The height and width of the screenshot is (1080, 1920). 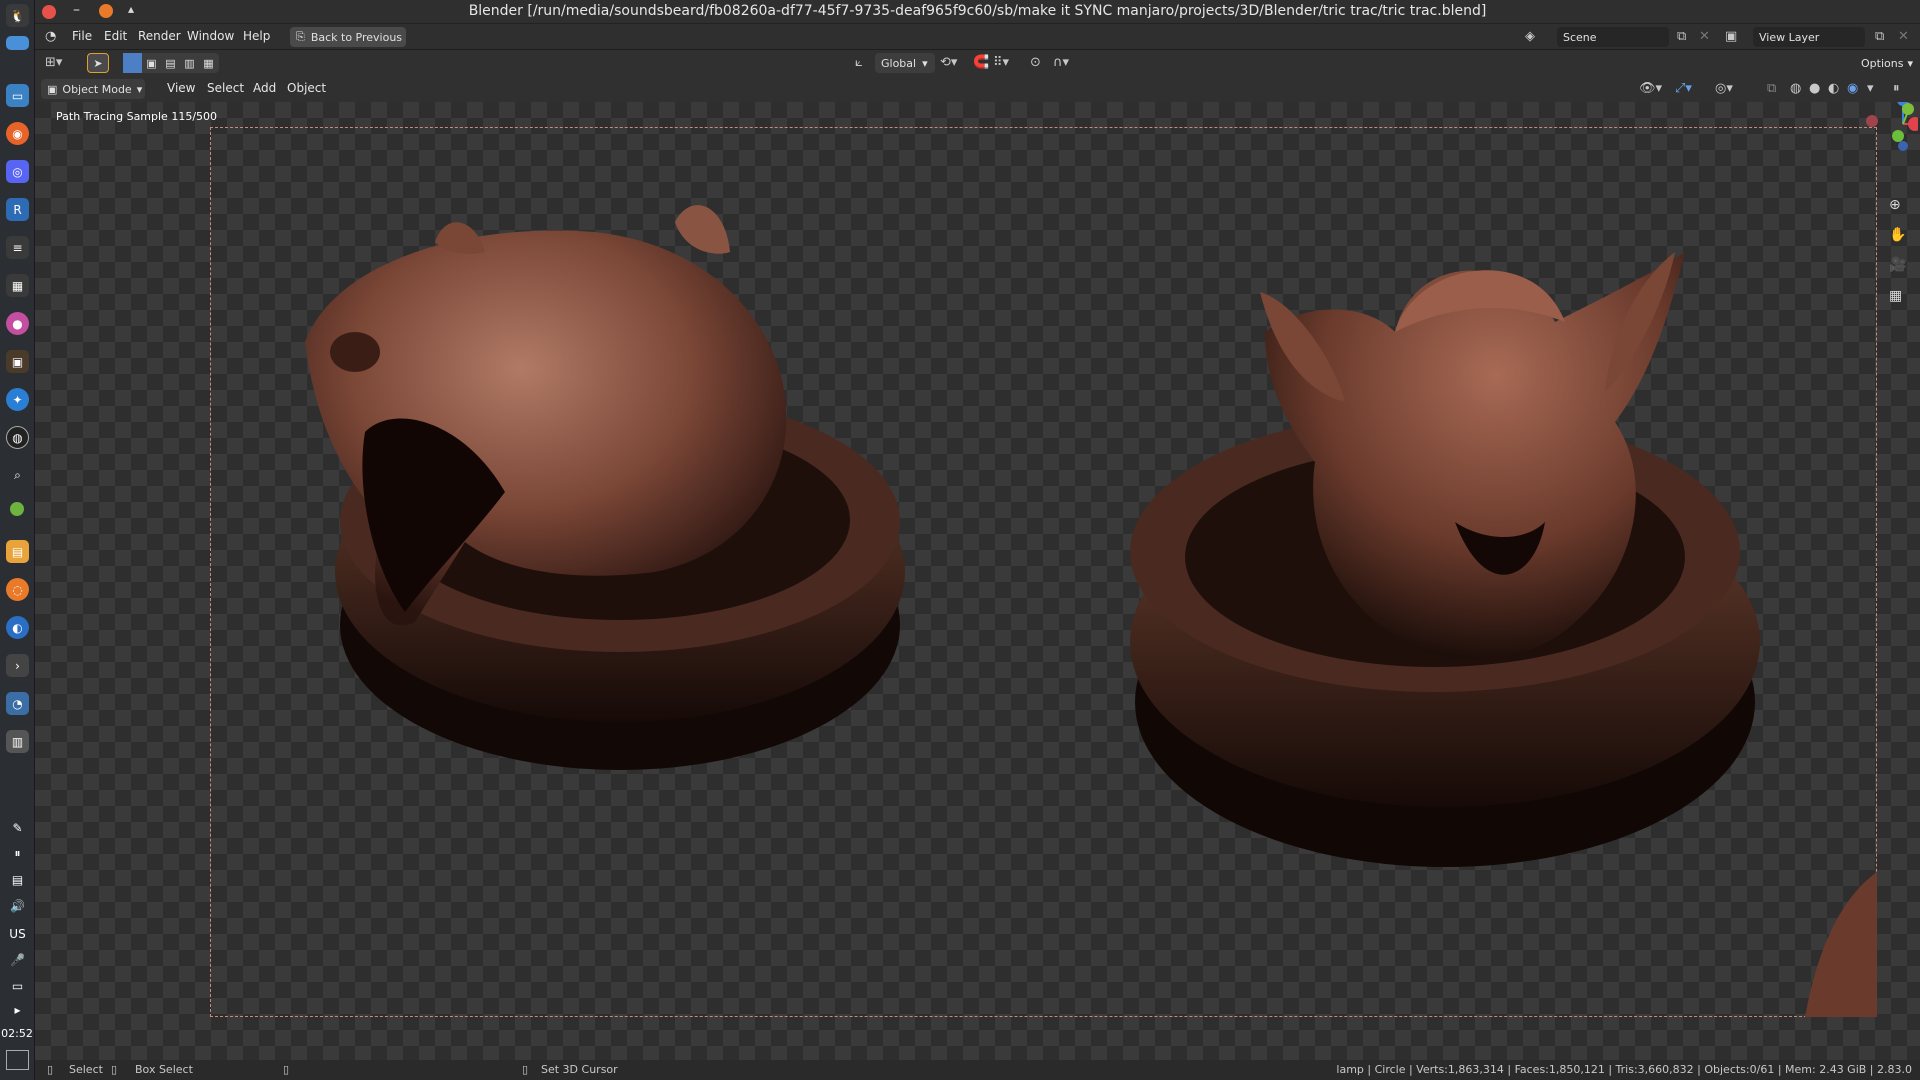 What do you see at coordinates (189, 63) in the screenshot?
I see `select-invert-icon: ▥` at bounding box center [189, 63].